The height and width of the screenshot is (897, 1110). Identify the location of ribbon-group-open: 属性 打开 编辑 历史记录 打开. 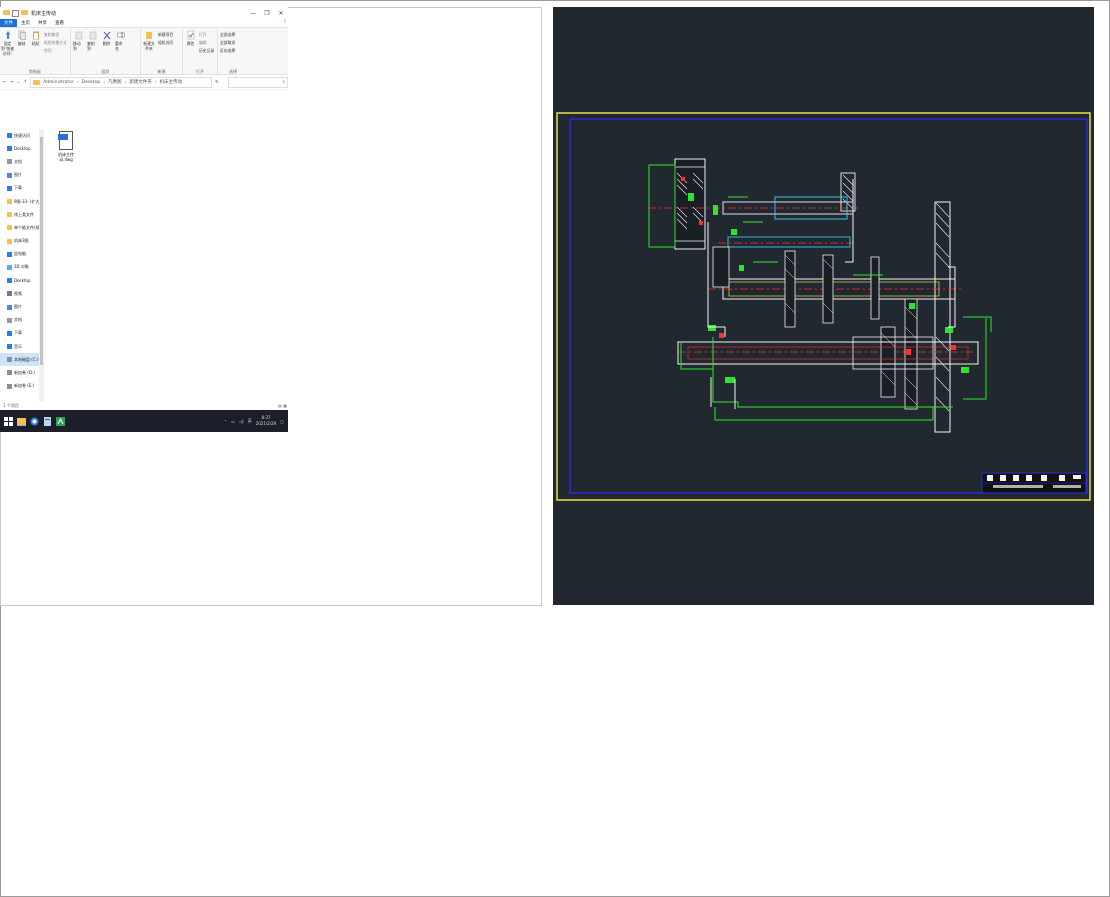
(200, 52).